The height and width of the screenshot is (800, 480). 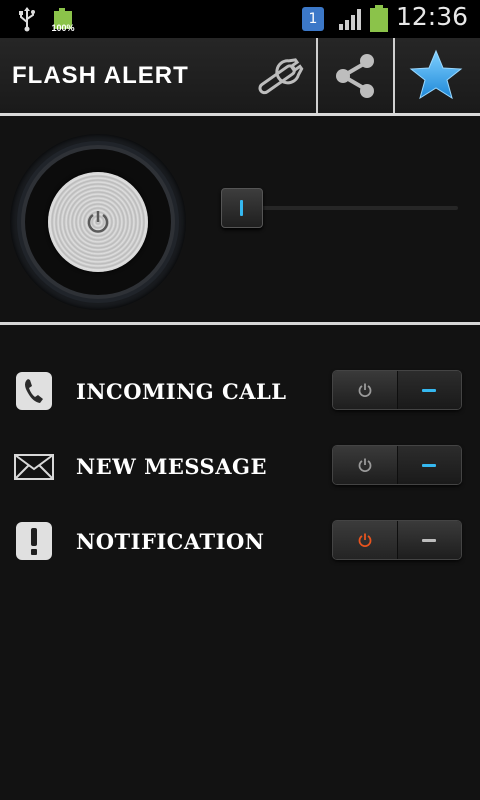 I want to click on list-item-new-message: NEW MESSAGE, so click(x=240, y=476).